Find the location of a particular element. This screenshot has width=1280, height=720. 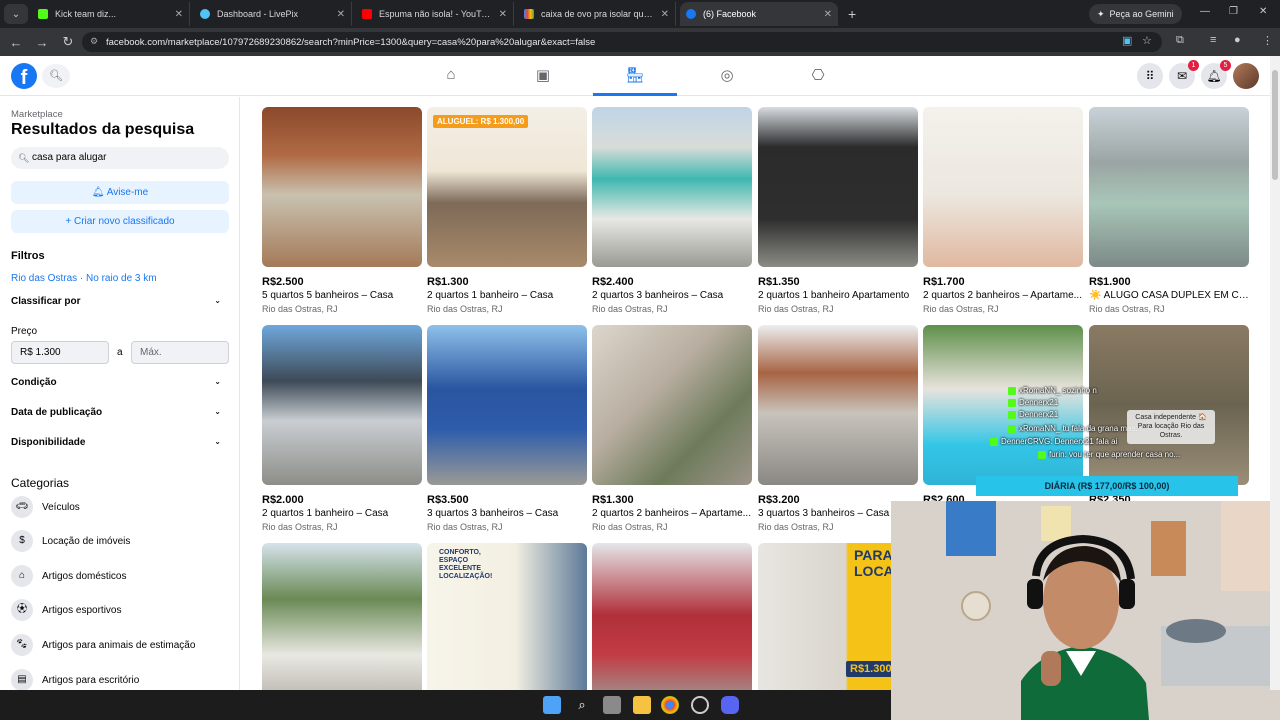

listing-price: R$1.300 is located at coordinates (613, 500).